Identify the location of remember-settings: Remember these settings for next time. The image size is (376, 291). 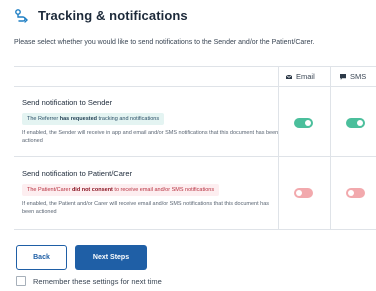
(89, 281).